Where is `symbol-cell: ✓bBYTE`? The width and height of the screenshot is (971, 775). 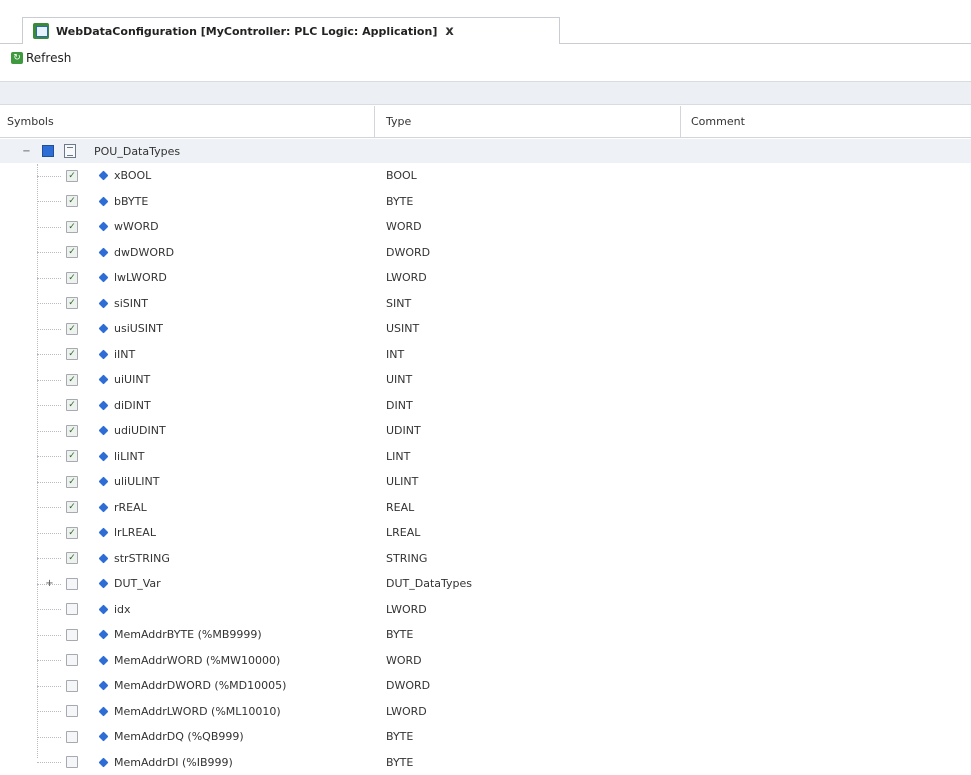 symbol-cell: ✓bBYTE is located at coordinates (187, 202).